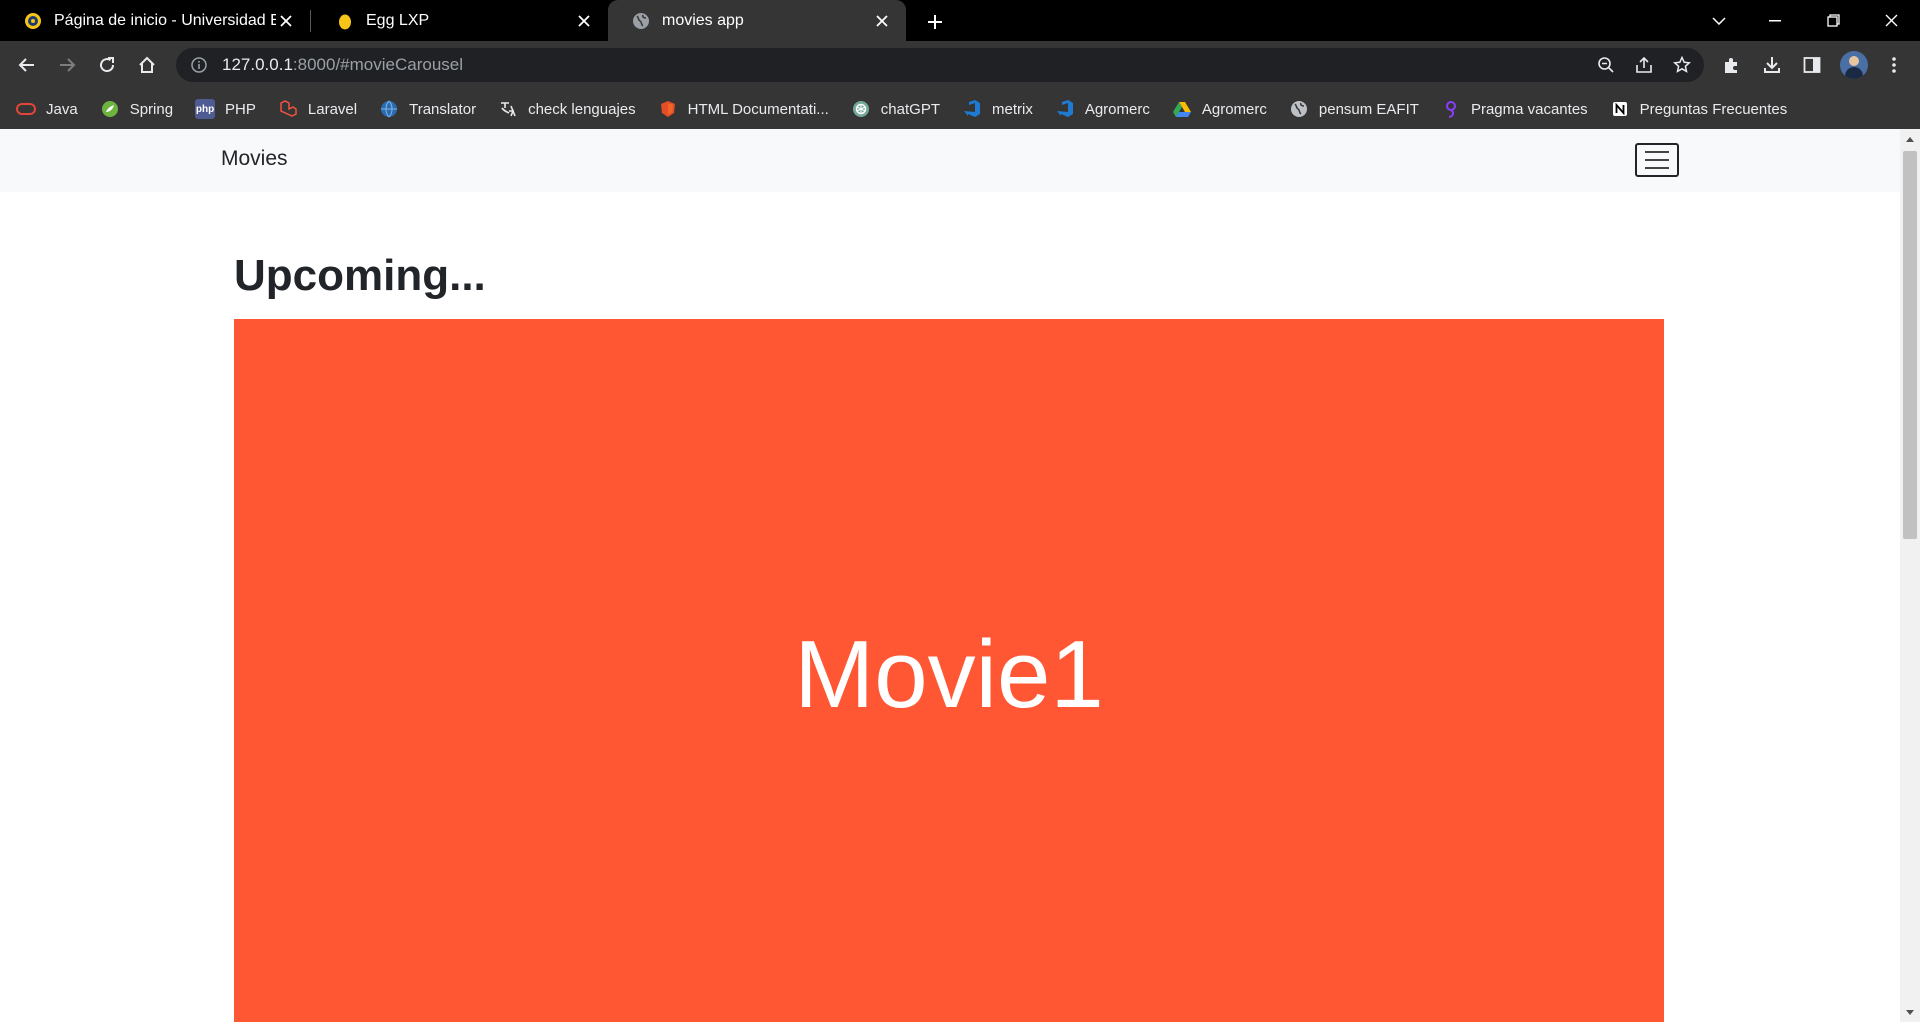  I want to click on bookmark-agromerc-drive: Agromerc, so click(1219, 109).